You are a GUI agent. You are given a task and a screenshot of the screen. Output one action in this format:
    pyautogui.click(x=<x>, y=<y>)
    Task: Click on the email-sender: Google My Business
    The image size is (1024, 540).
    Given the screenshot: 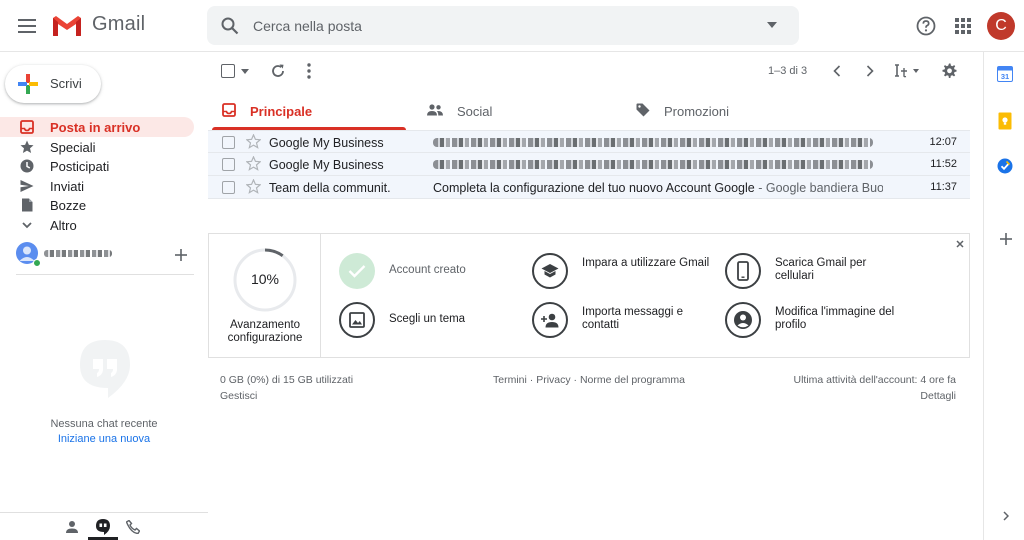 What is the action you would take?
    pyautogui.click(x=326, y=143)
    